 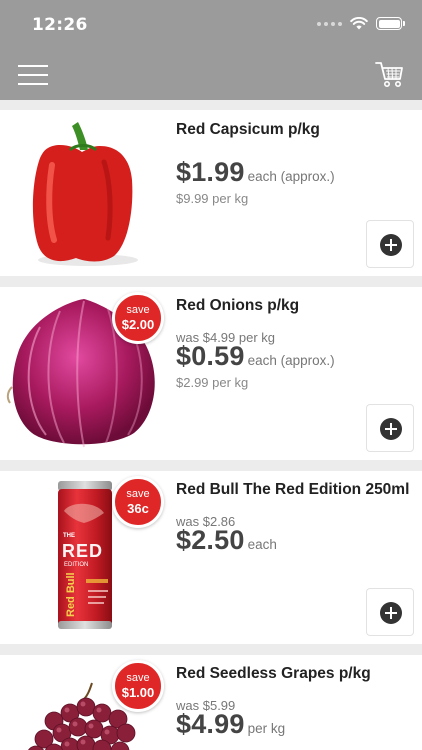 What do you see at coordinates (211, 74) in the screenshot?
I see `nav-bar` at bounding box center [211, 74].